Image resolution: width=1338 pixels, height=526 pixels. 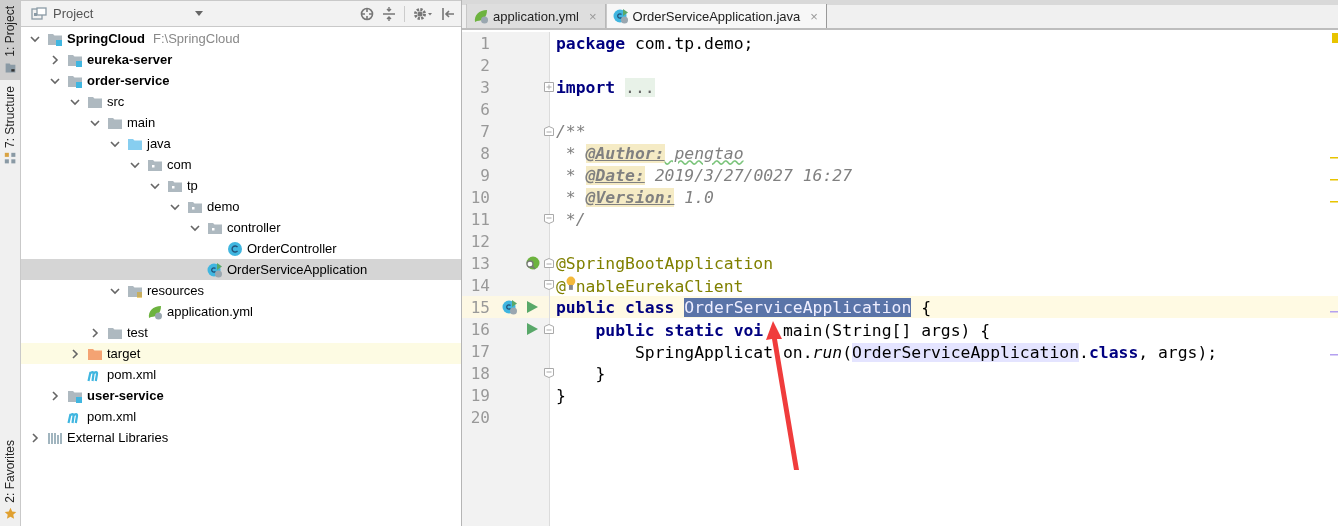 I want to click on tree-item: main, so click(x=241, y=122).